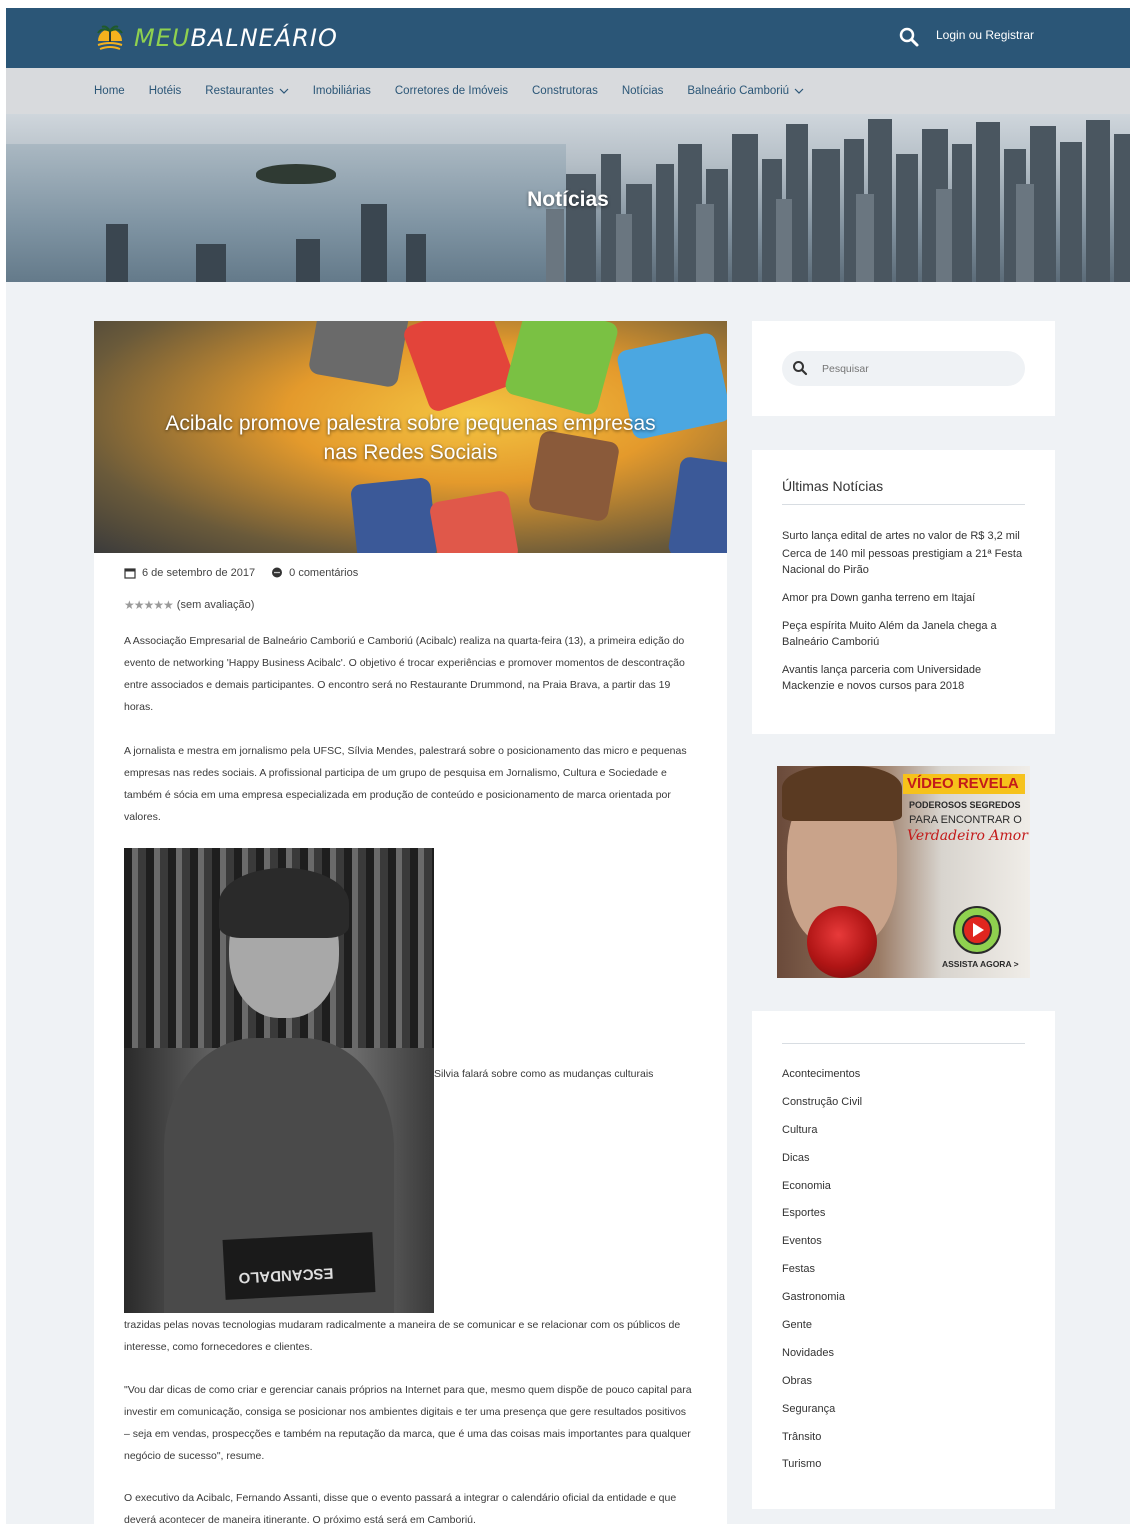 The image size is (1130, 1524). I want to click on nav-label: Restaurantes, so click(239, 91).